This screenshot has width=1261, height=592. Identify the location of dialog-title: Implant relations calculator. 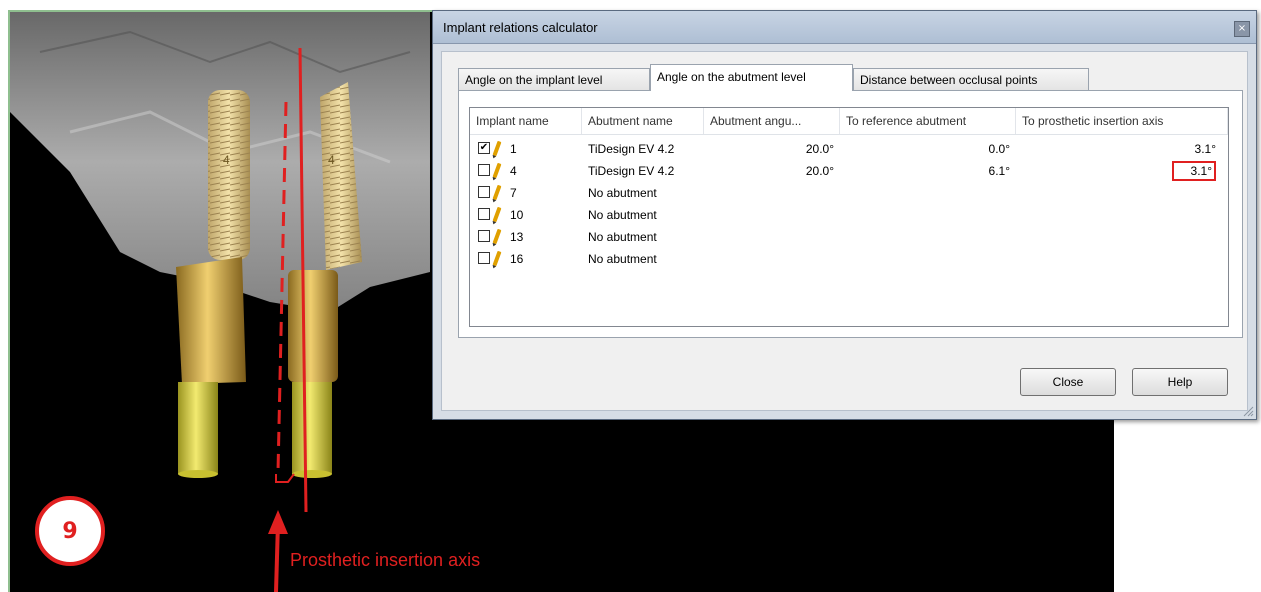
(520, 27).